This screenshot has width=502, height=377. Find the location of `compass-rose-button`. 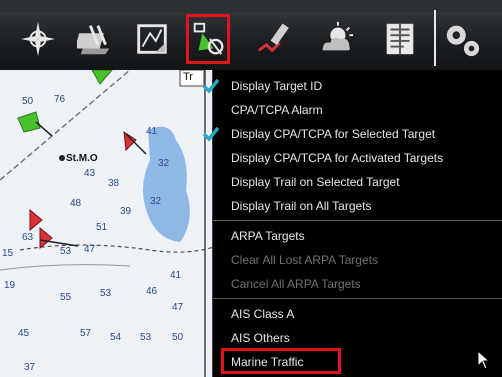

compass-rose-button is located at coordinates (38, 39).